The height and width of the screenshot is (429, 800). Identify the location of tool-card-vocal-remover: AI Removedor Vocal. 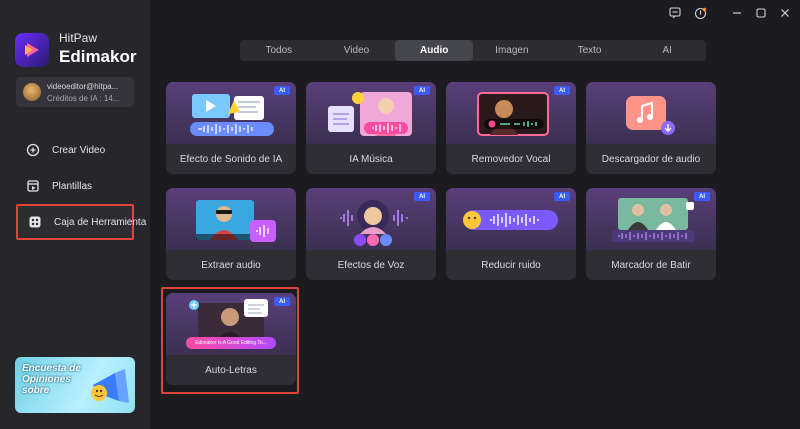
(511, 128).